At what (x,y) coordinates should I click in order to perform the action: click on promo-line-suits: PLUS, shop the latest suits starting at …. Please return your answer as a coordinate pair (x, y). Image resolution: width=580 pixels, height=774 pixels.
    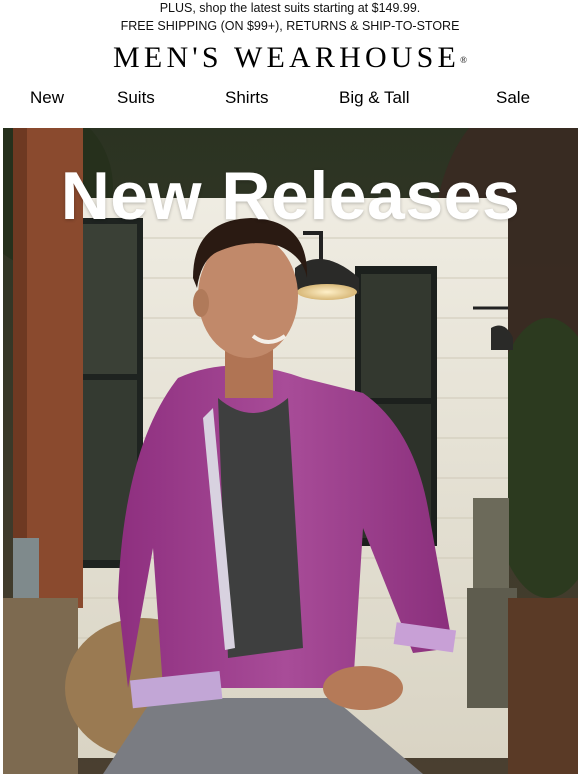
    Looking at the image, I should click on (290, 8).